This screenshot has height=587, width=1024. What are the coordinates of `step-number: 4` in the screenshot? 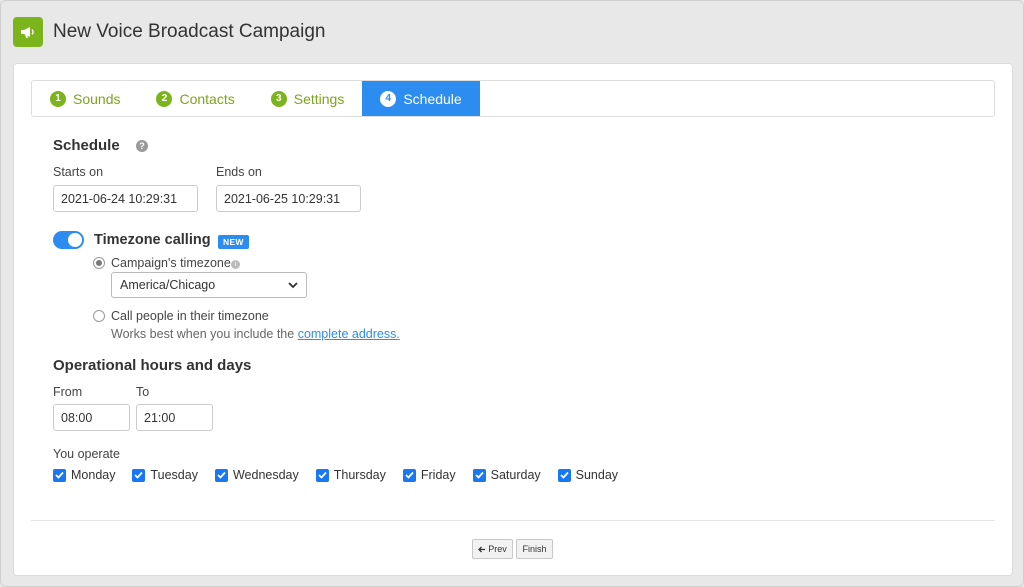 It's located at (388, 98).